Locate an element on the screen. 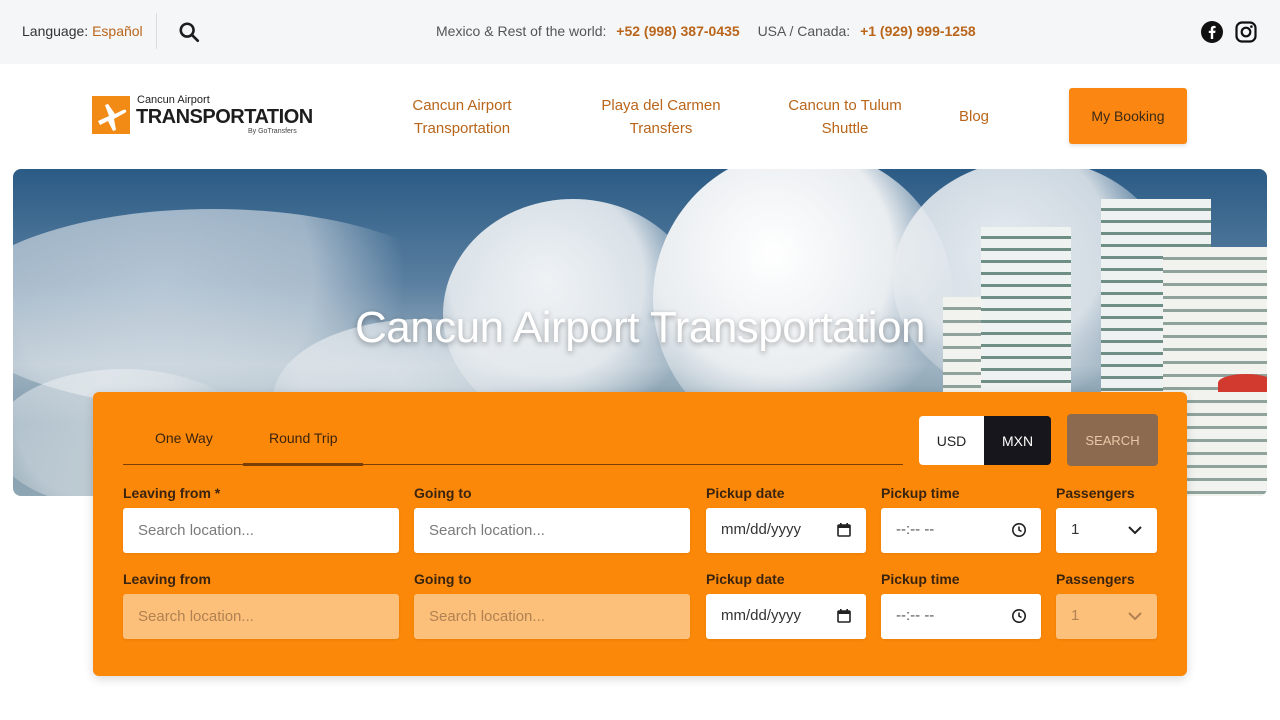 The image size is (1280, 720). return-pickup-date-field: mm/dd/yyyy is located at coordinates (786, 616).